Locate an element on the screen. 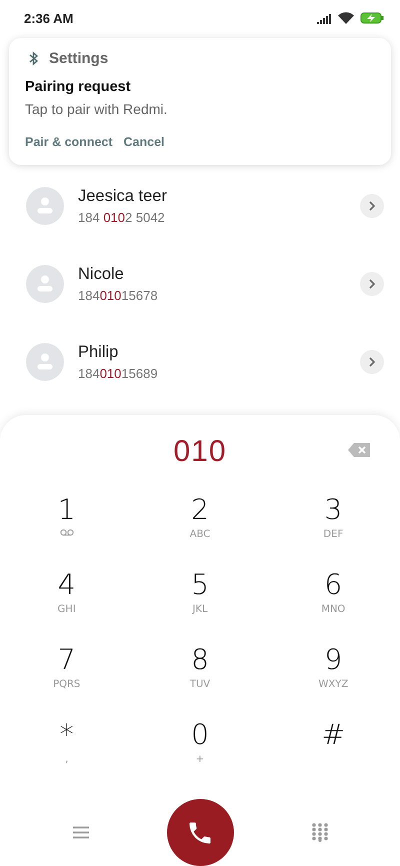 The width and height of the screenshot is (400, 866). dial-key: # is located at coordinates (333, 751).